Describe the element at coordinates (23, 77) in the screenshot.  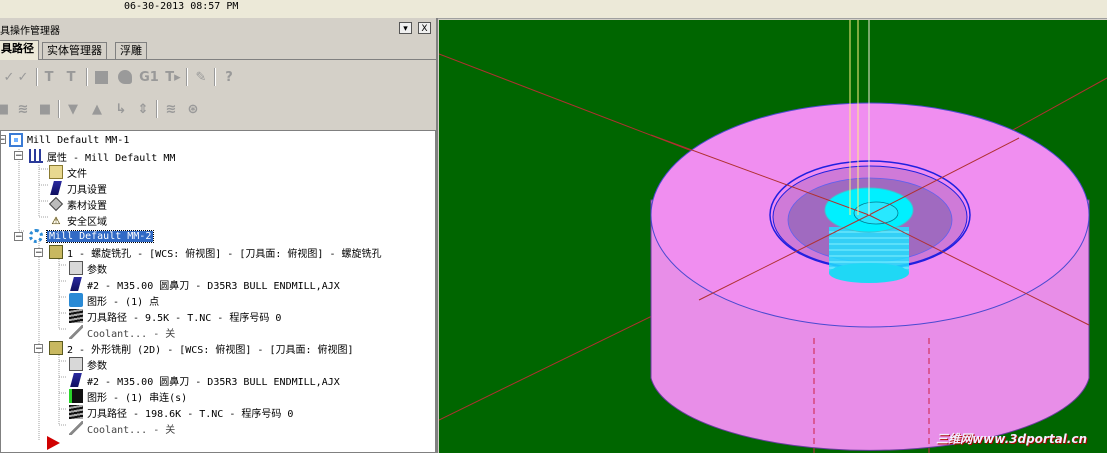
I see `select-invalid-icon: ✓` at that location.